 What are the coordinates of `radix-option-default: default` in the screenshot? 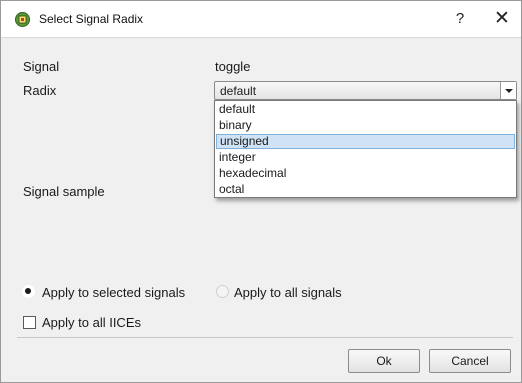 It's located at (365, 109).